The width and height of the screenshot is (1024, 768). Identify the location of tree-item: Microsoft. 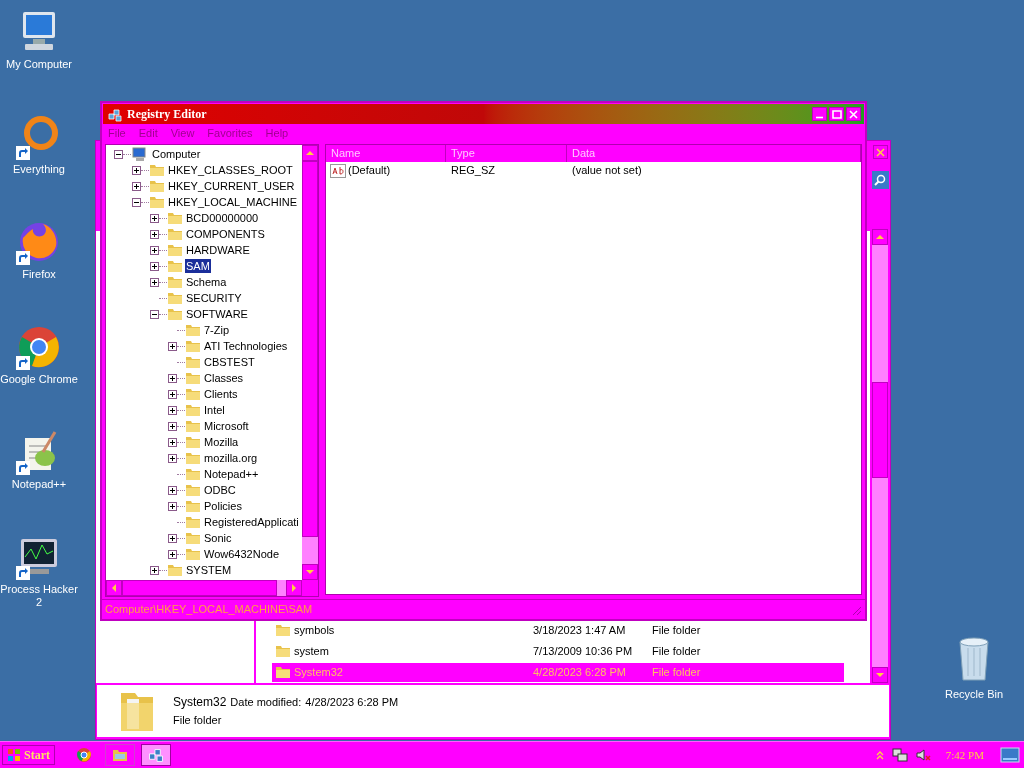
(226, 426).